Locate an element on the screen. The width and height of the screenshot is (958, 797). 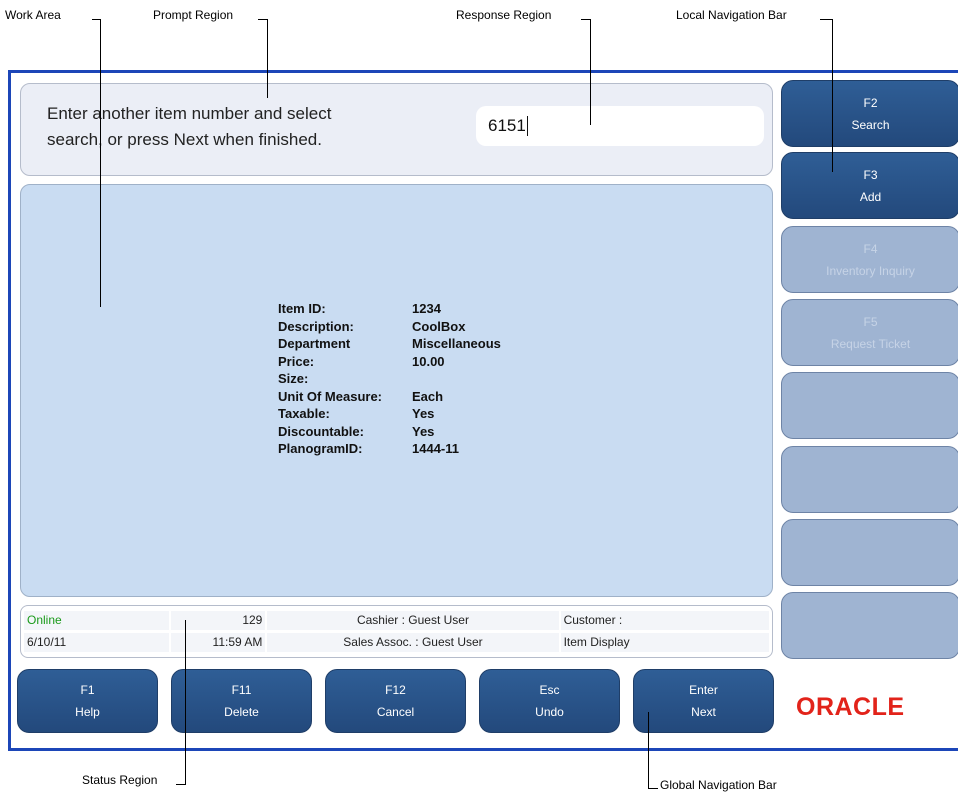
button-label: Undo is located at coordinates (549, 712).